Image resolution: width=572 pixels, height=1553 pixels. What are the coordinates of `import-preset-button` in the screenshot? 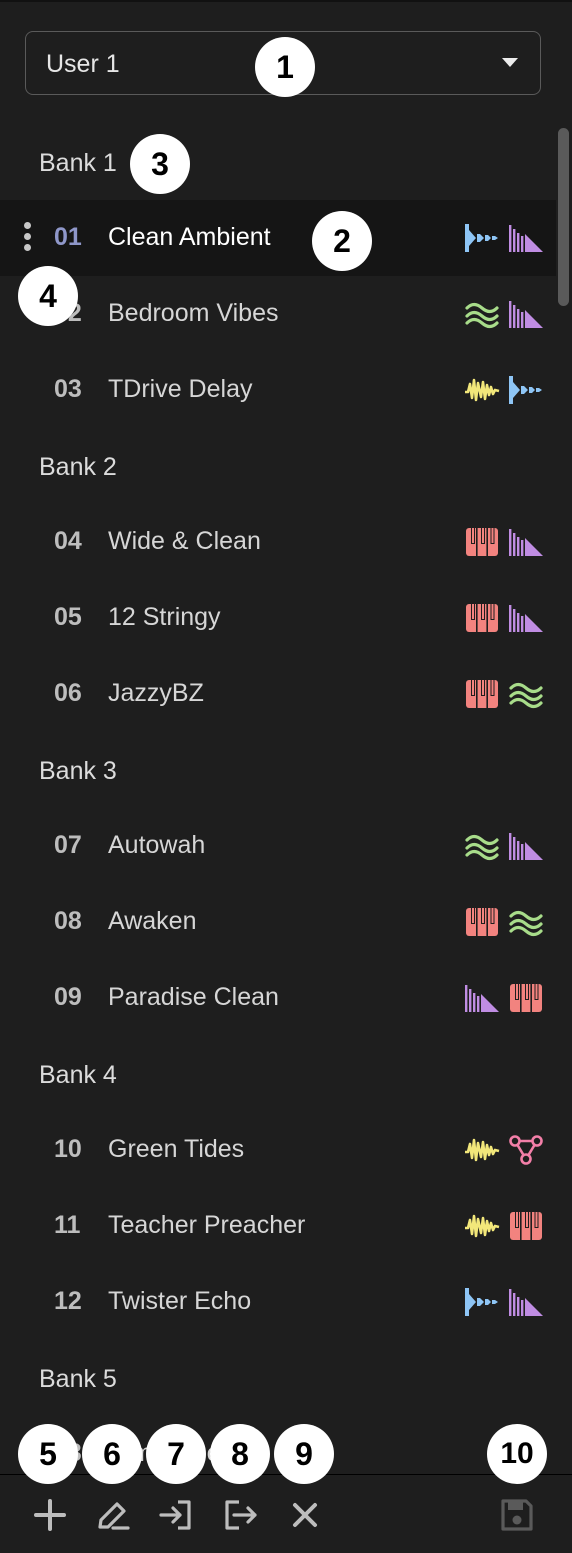 It's located at (176, 1515).